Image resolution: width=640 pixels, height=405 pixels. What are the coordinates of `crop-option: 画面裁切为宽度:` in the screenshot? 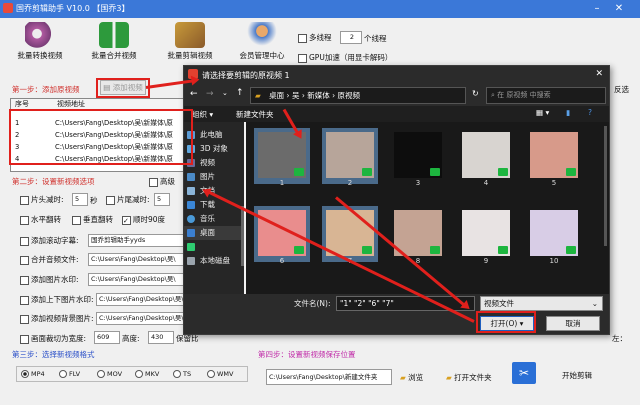 It's located at (53, 338).